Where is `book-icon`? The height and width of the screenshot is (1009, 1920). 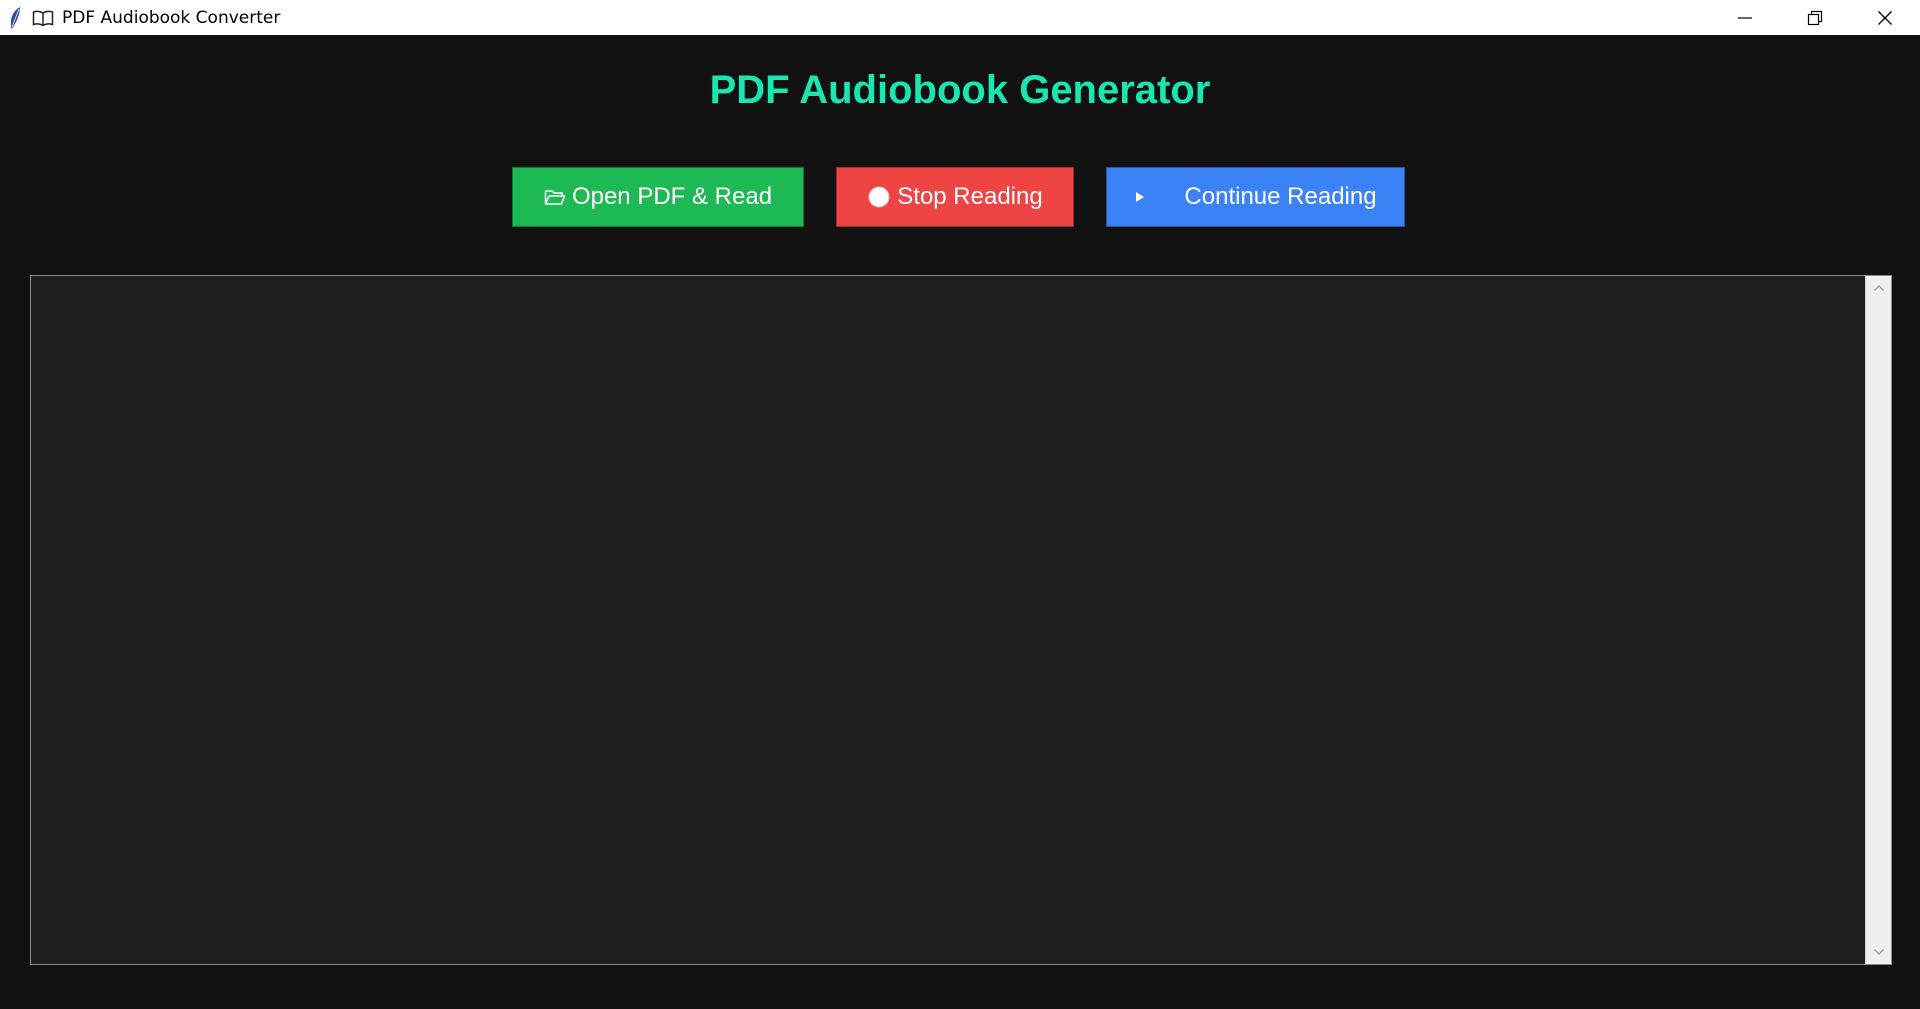
book-icon is located at coordinates (43, 17).